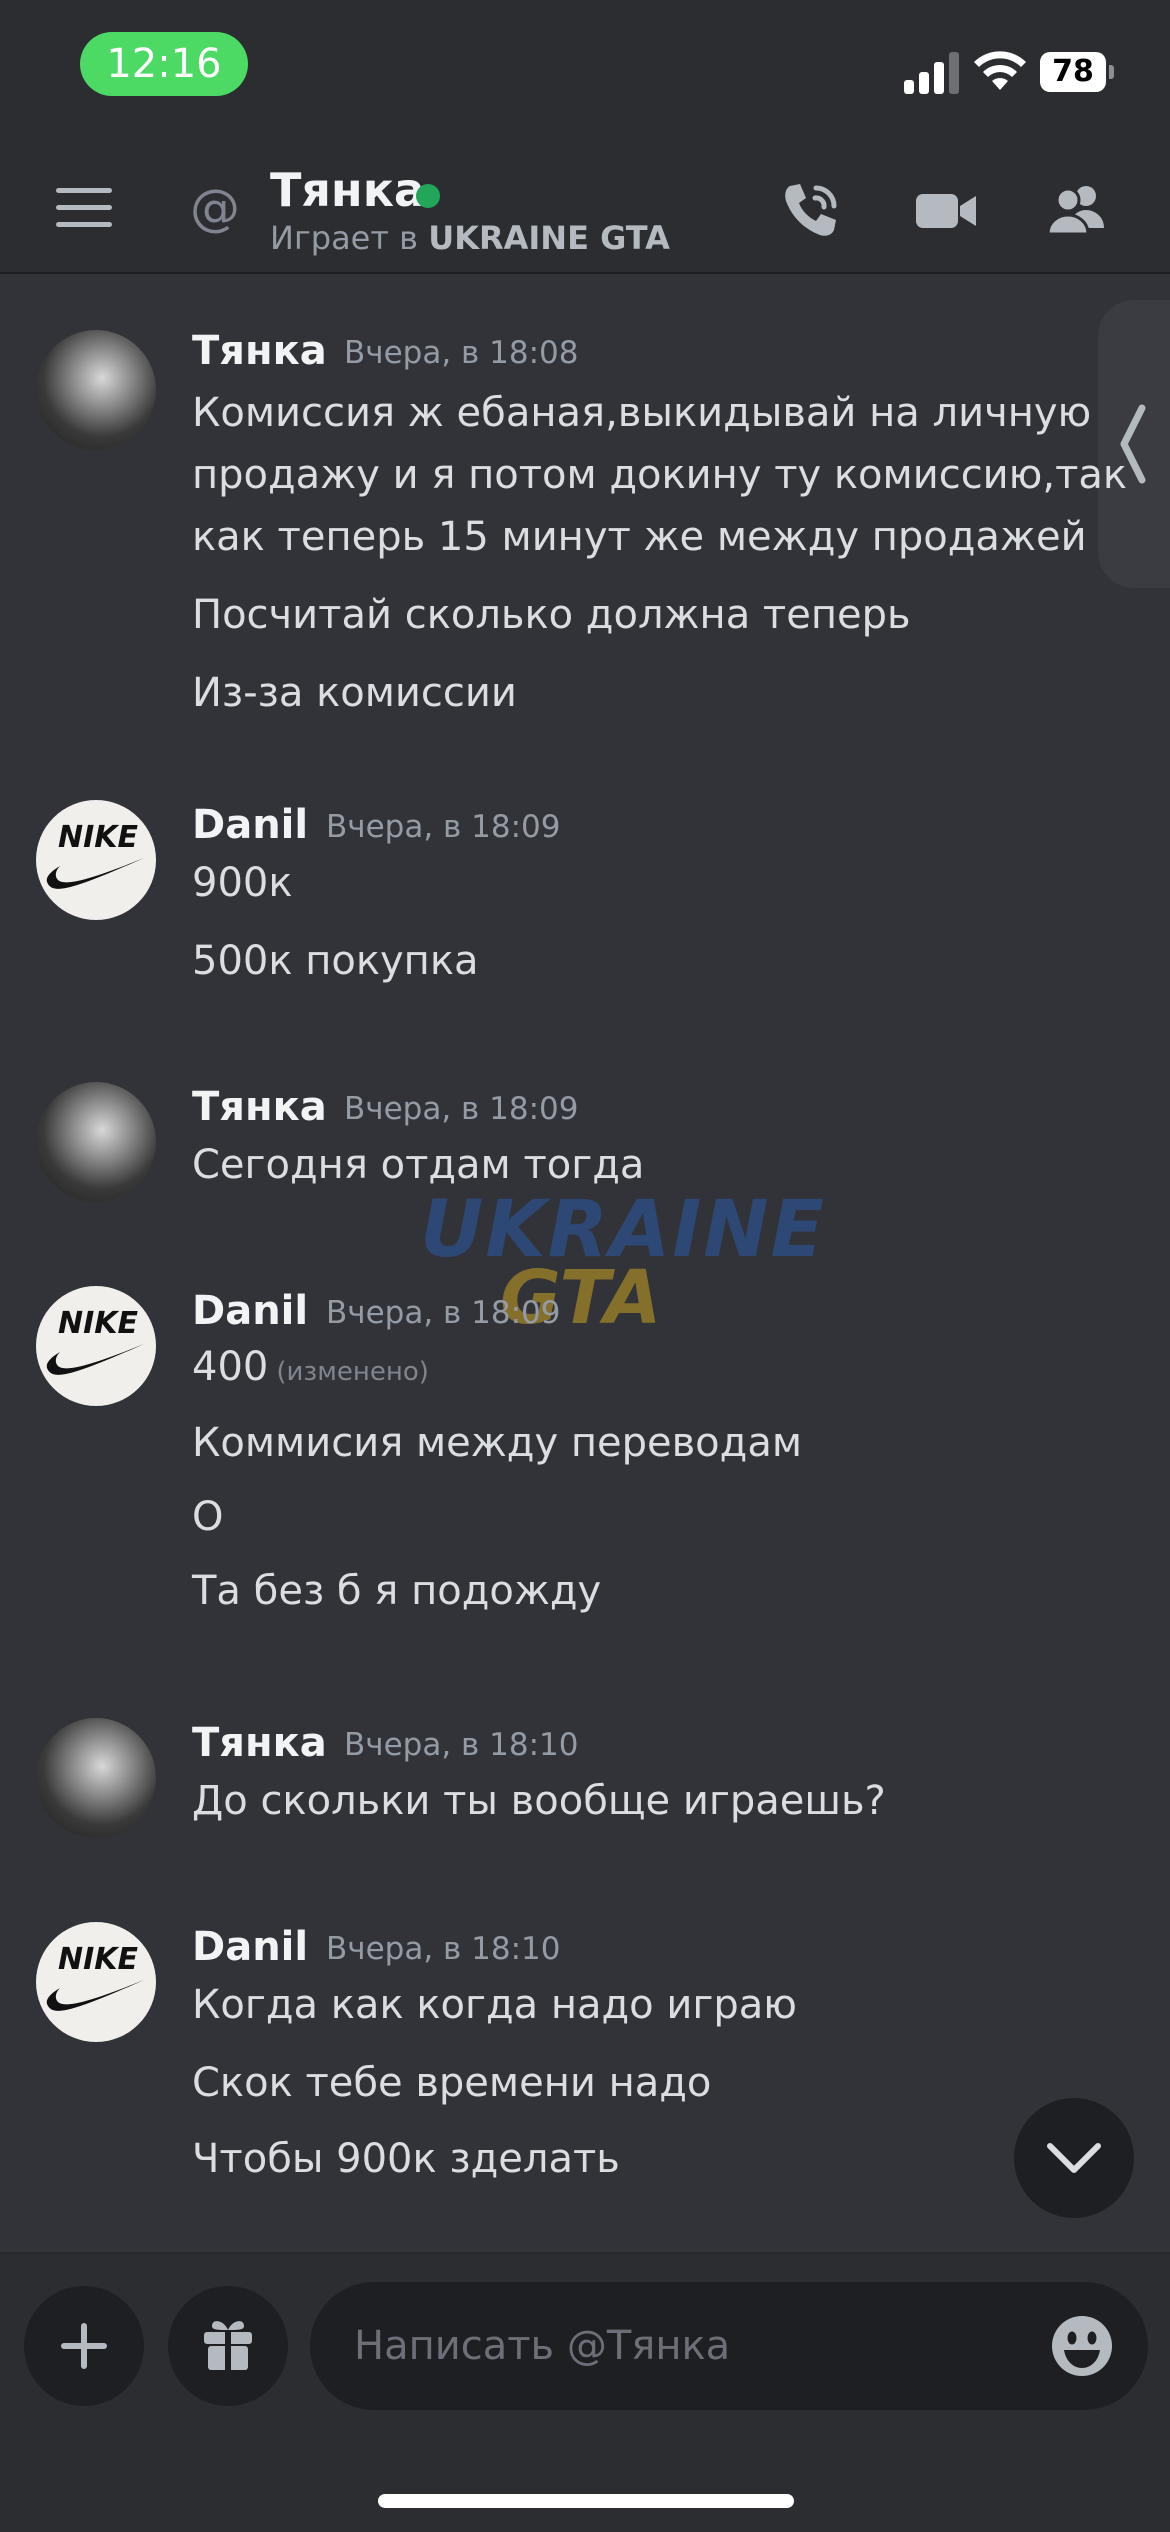 The image size is (1170, 2532). I want to click on add-attachment-button, so click(84, 2346).